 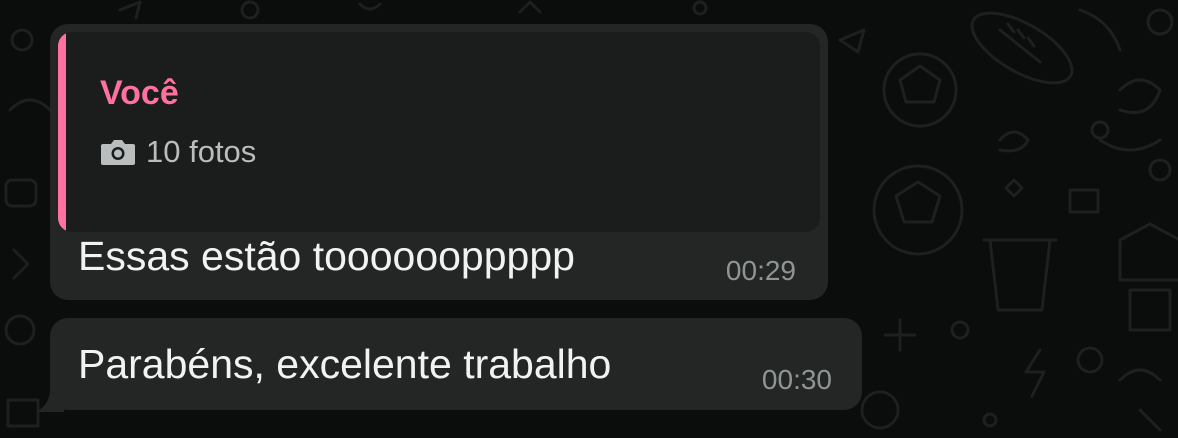 What do you see at coordinates (201, 151) in the screenshot?
I see `quote-media-label: 10 fotos` at bounding box center [201, 151].